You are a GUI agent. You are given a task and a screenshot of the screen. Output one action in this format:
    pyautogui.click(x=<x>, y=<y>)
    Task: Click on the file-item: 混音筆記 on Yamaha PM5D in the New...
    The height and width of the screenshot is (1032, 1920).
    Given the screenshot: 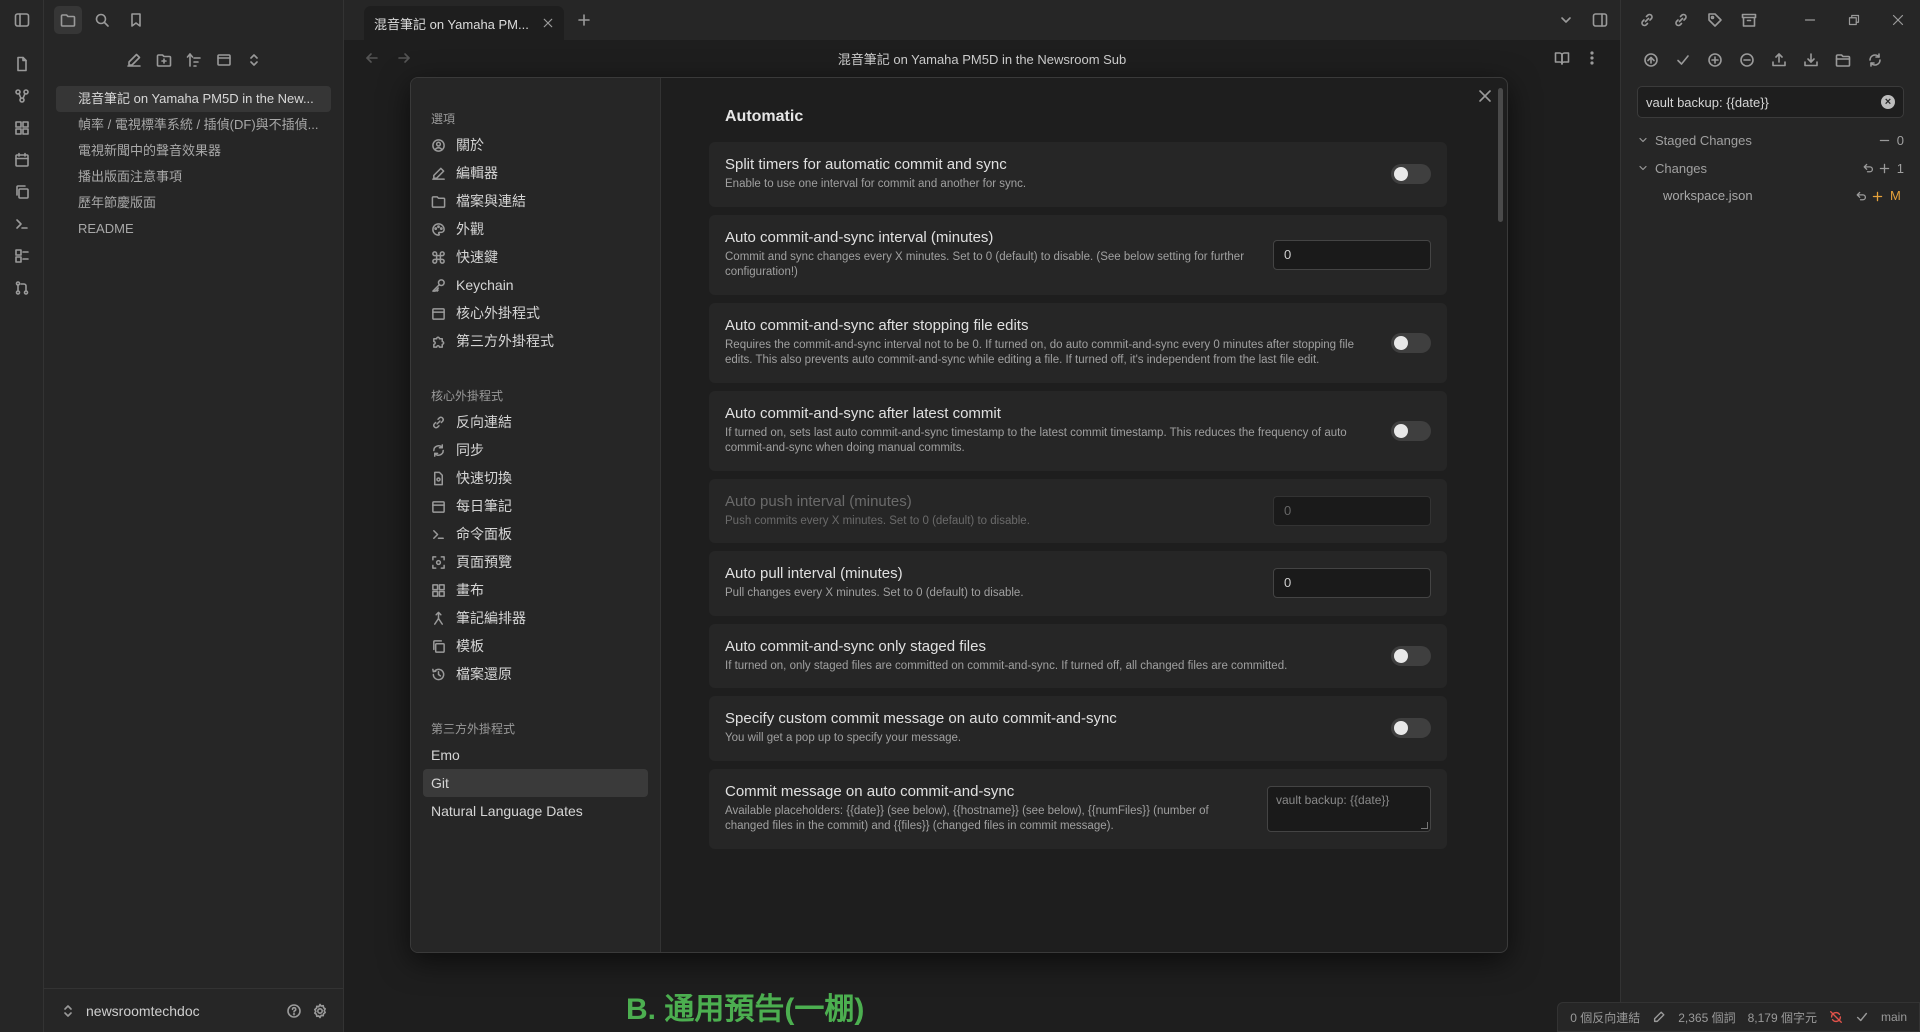 What is the action you would take?
    pyautogui.click(x=193, y=99)
    